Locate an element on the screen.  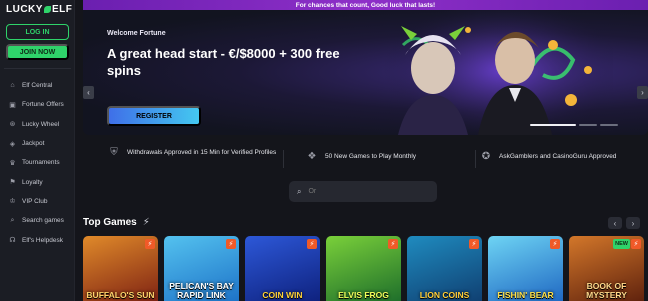
hero-slider-dots is located at coordinates (574, 125).